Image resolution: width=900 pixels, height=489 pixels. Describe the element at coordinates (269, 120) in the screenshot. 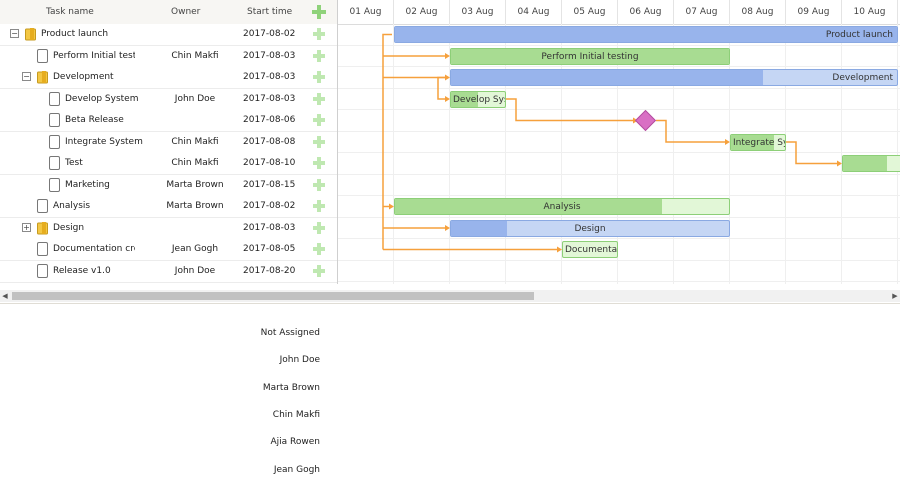

I see `task-start-time: 2017-08-06` at that location.